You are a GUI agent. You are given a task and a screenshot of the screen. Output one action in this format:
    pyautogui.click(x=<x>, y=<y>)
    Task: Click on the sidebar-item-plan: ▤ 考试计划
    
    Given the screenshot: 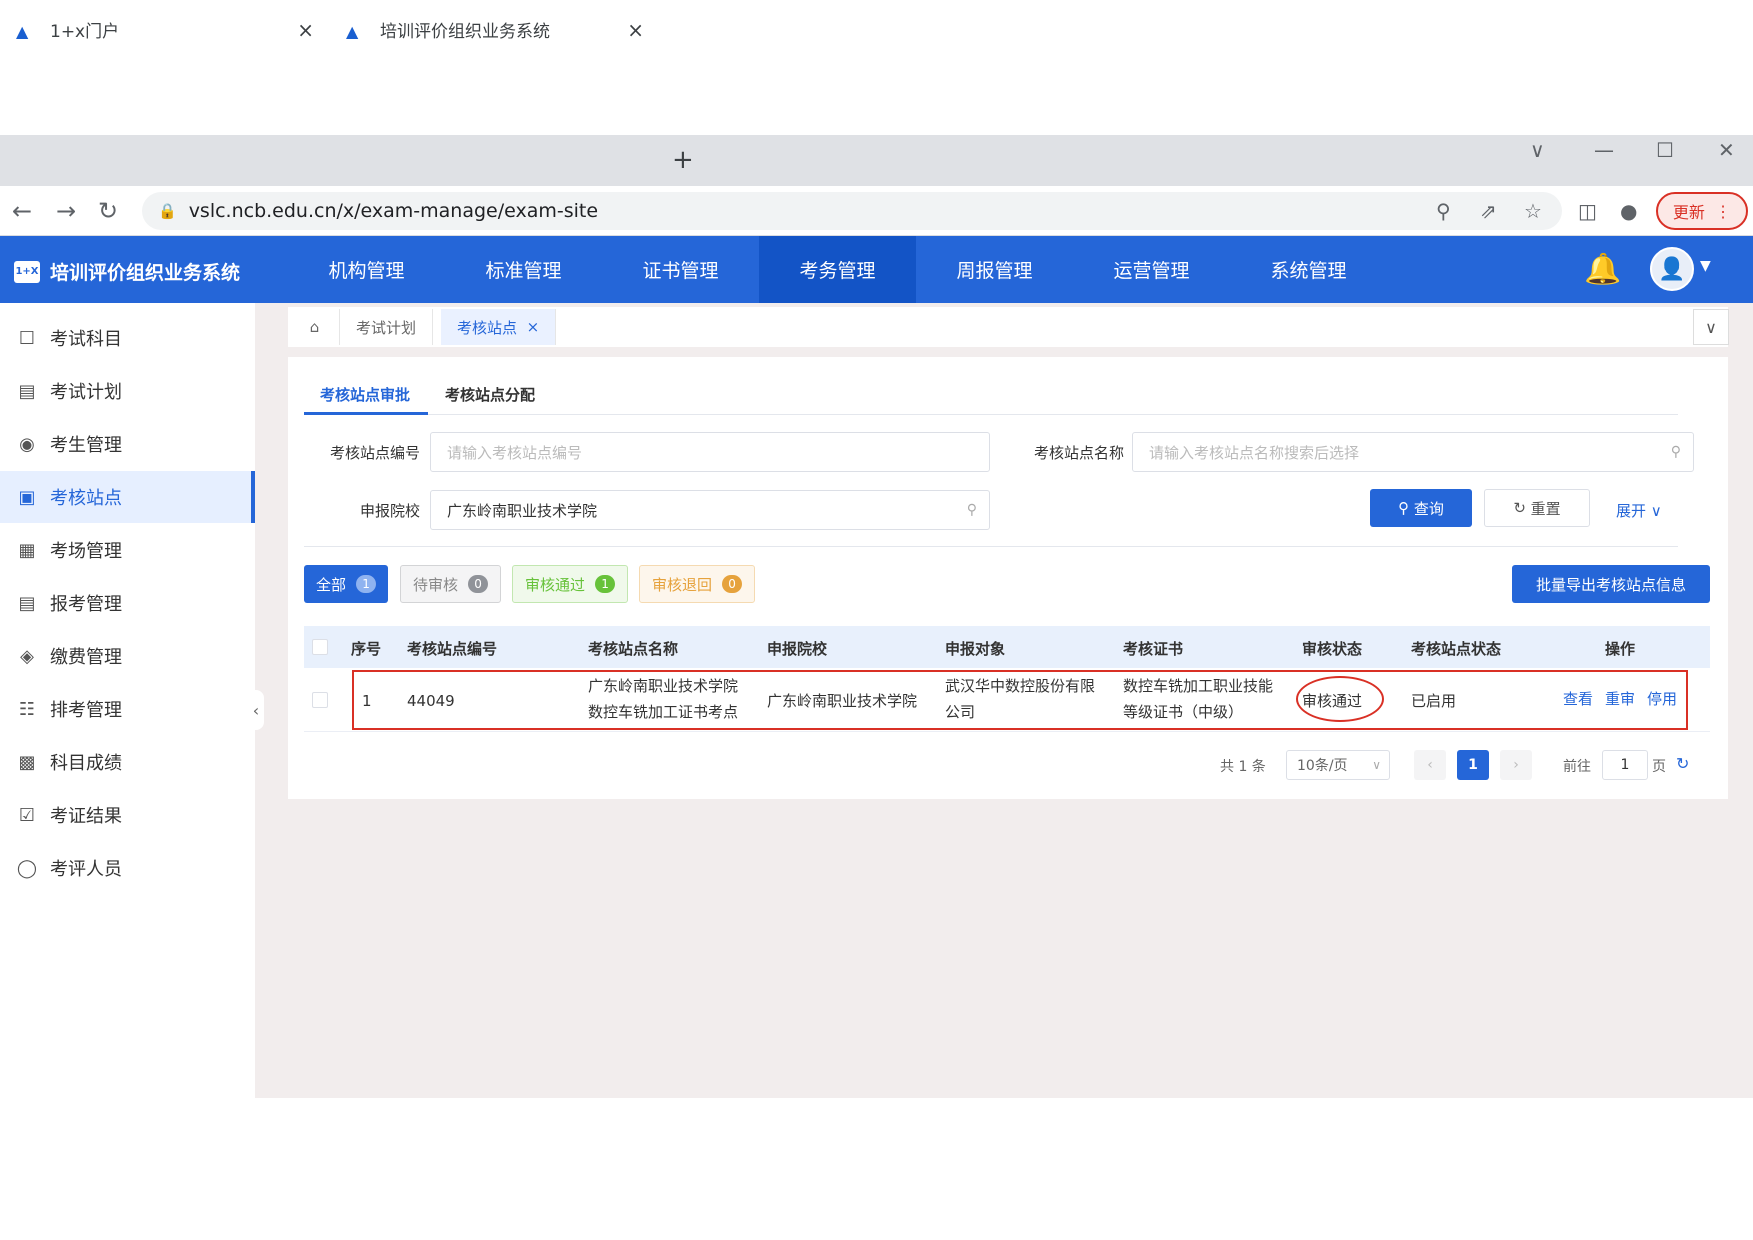 What is the action you would take?
    pyautogui.click(x=127, y=391)
    